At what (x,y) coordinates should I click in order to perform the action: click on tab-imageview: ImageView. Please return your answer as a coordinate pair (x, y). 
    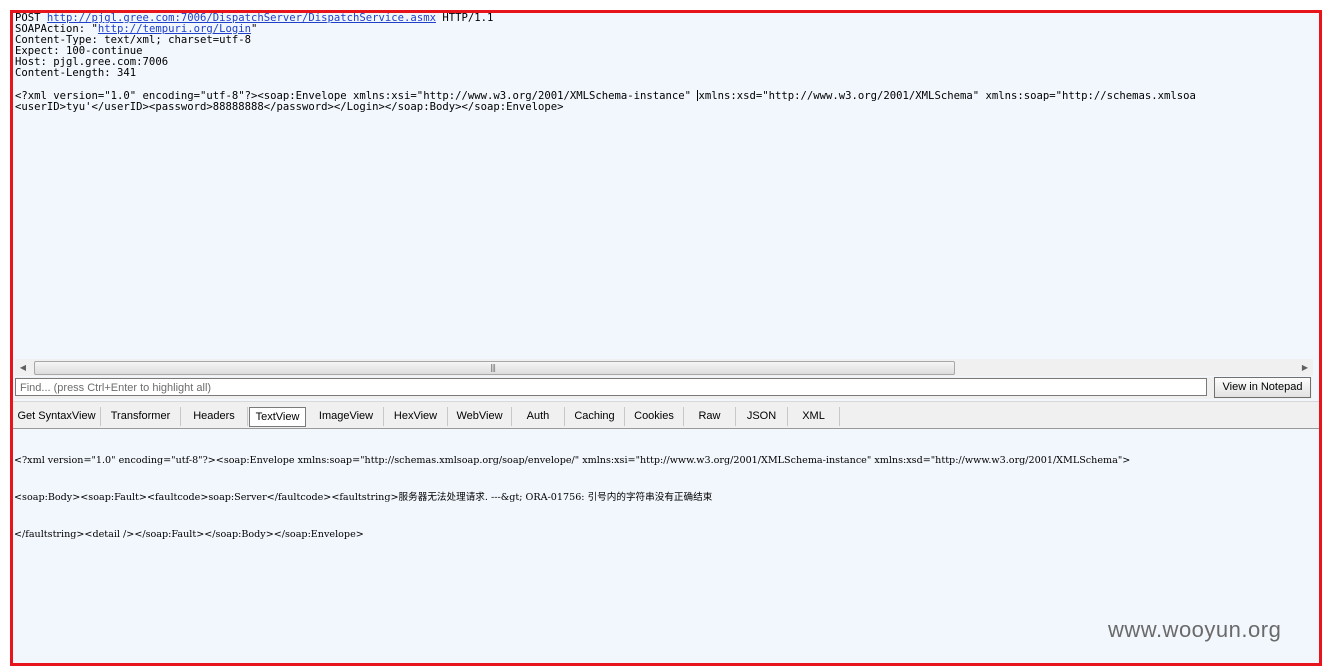
    Looking at the image, I should click on (346, 416).